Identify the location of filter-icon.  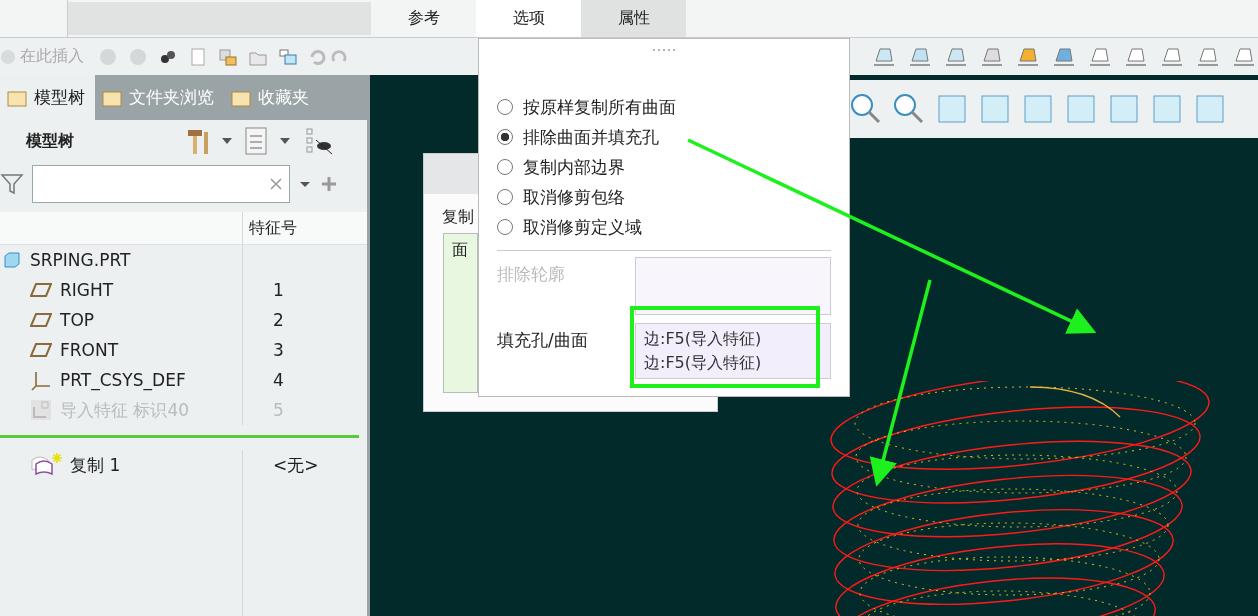
(12, 184).